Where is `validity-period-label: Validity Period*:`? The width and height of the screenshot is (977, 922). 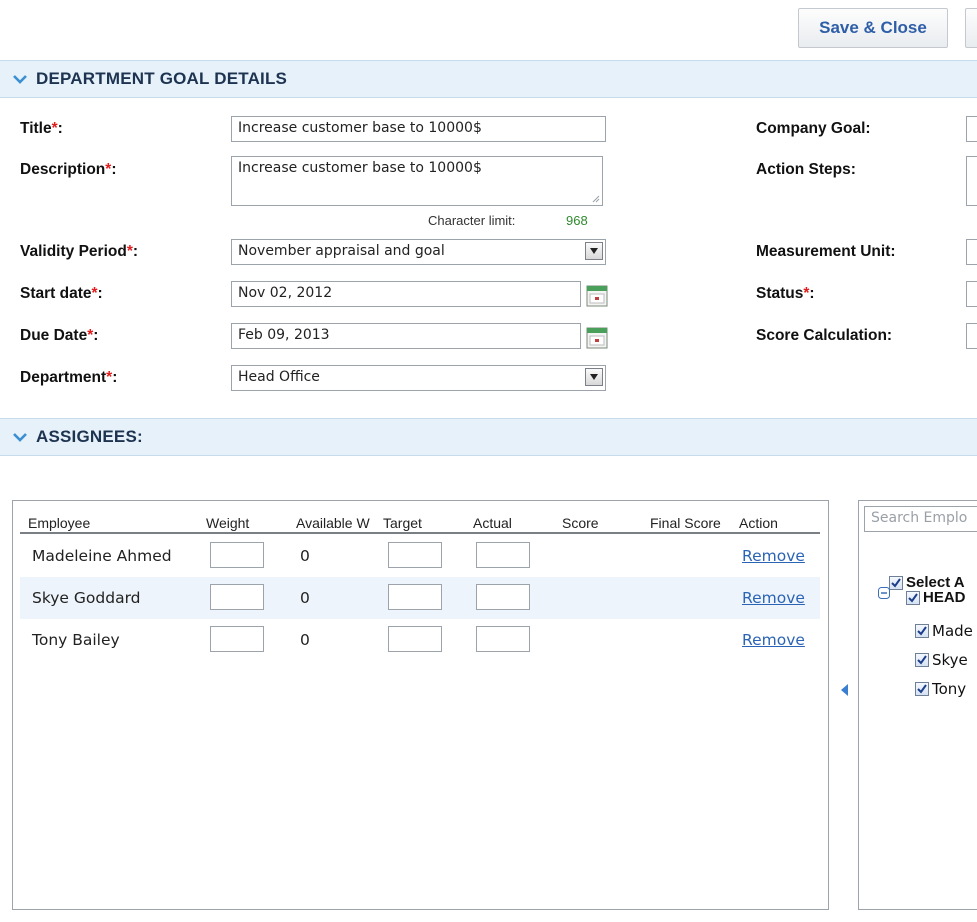 validity-period-label: Validity Period*: is located at coordinates (79, 251).